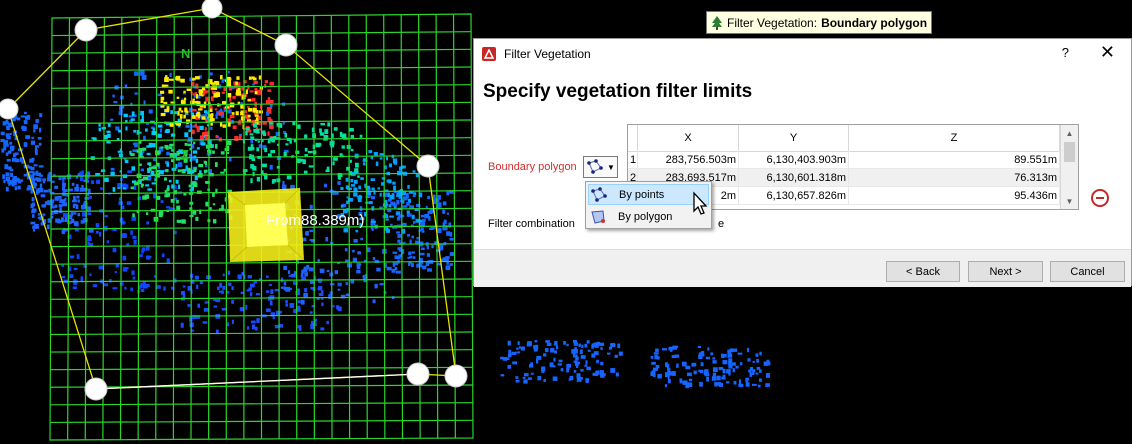 This screenshot has height=444, width=1132. Describe the element at coordinates (794, 160) in the screenshot. I see `cell-y: 6,130,403.903m` at that location.